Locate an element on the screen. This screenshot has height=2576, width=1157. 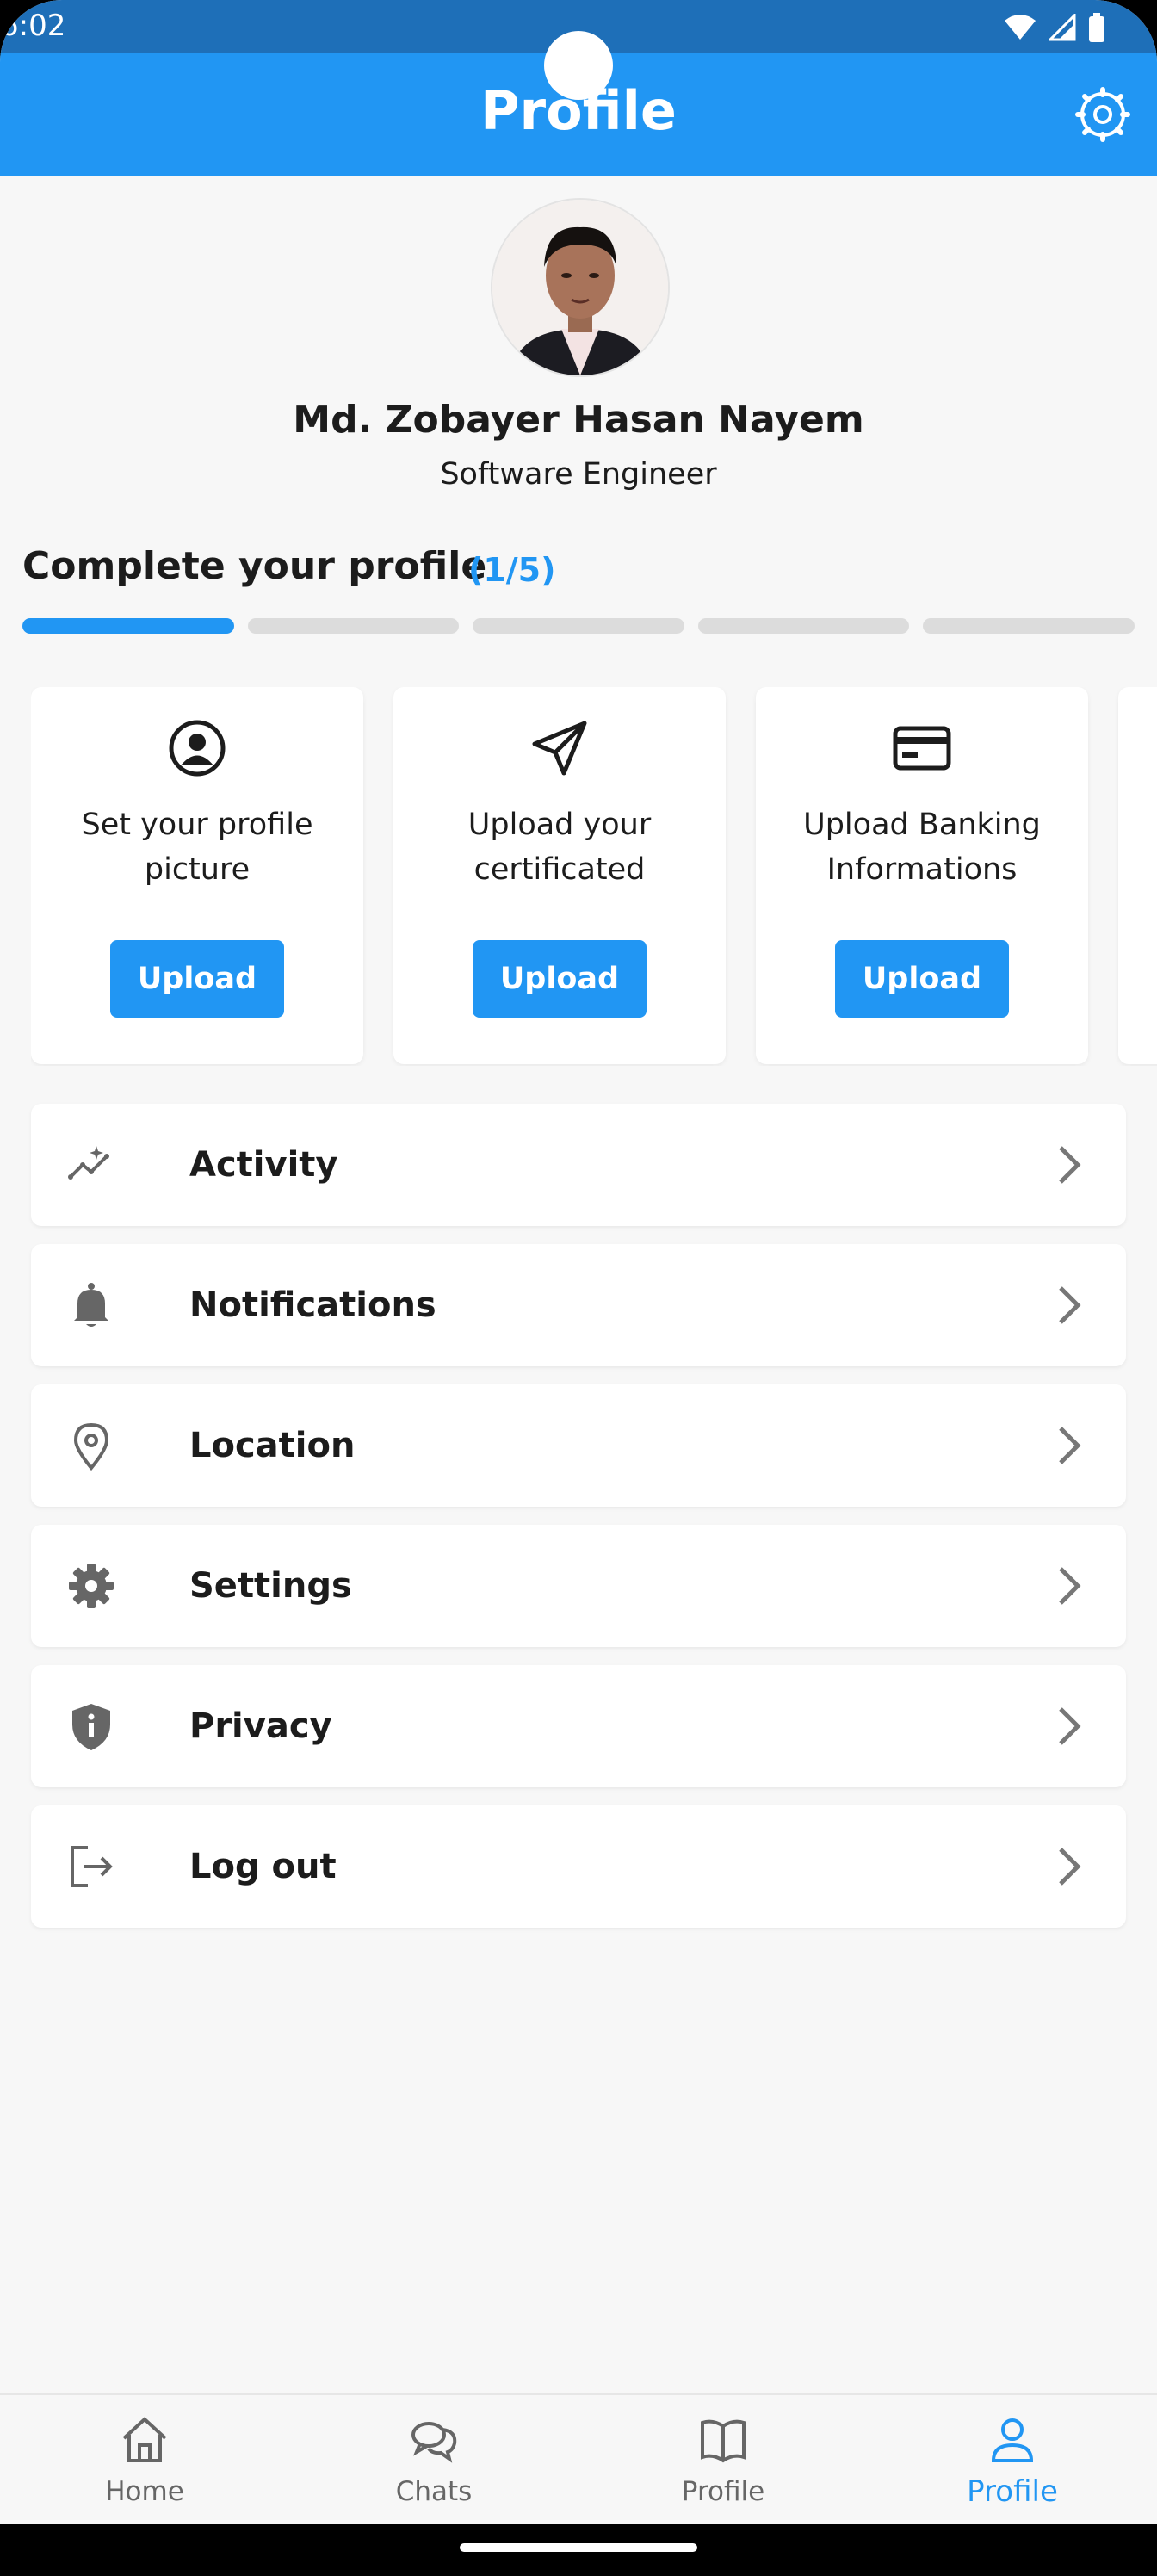
home-gesture-handle is located at coordinates (579, 2547).